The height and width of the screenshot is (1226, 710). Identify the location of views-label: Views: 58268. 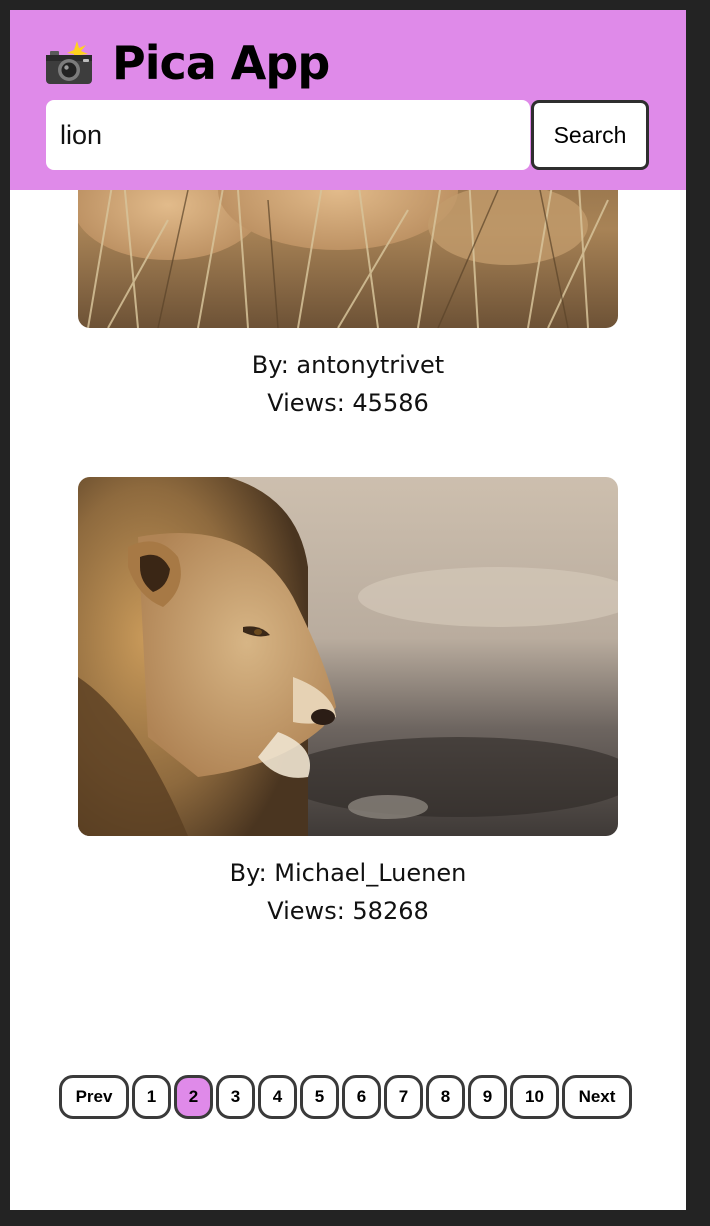
(348, 911).